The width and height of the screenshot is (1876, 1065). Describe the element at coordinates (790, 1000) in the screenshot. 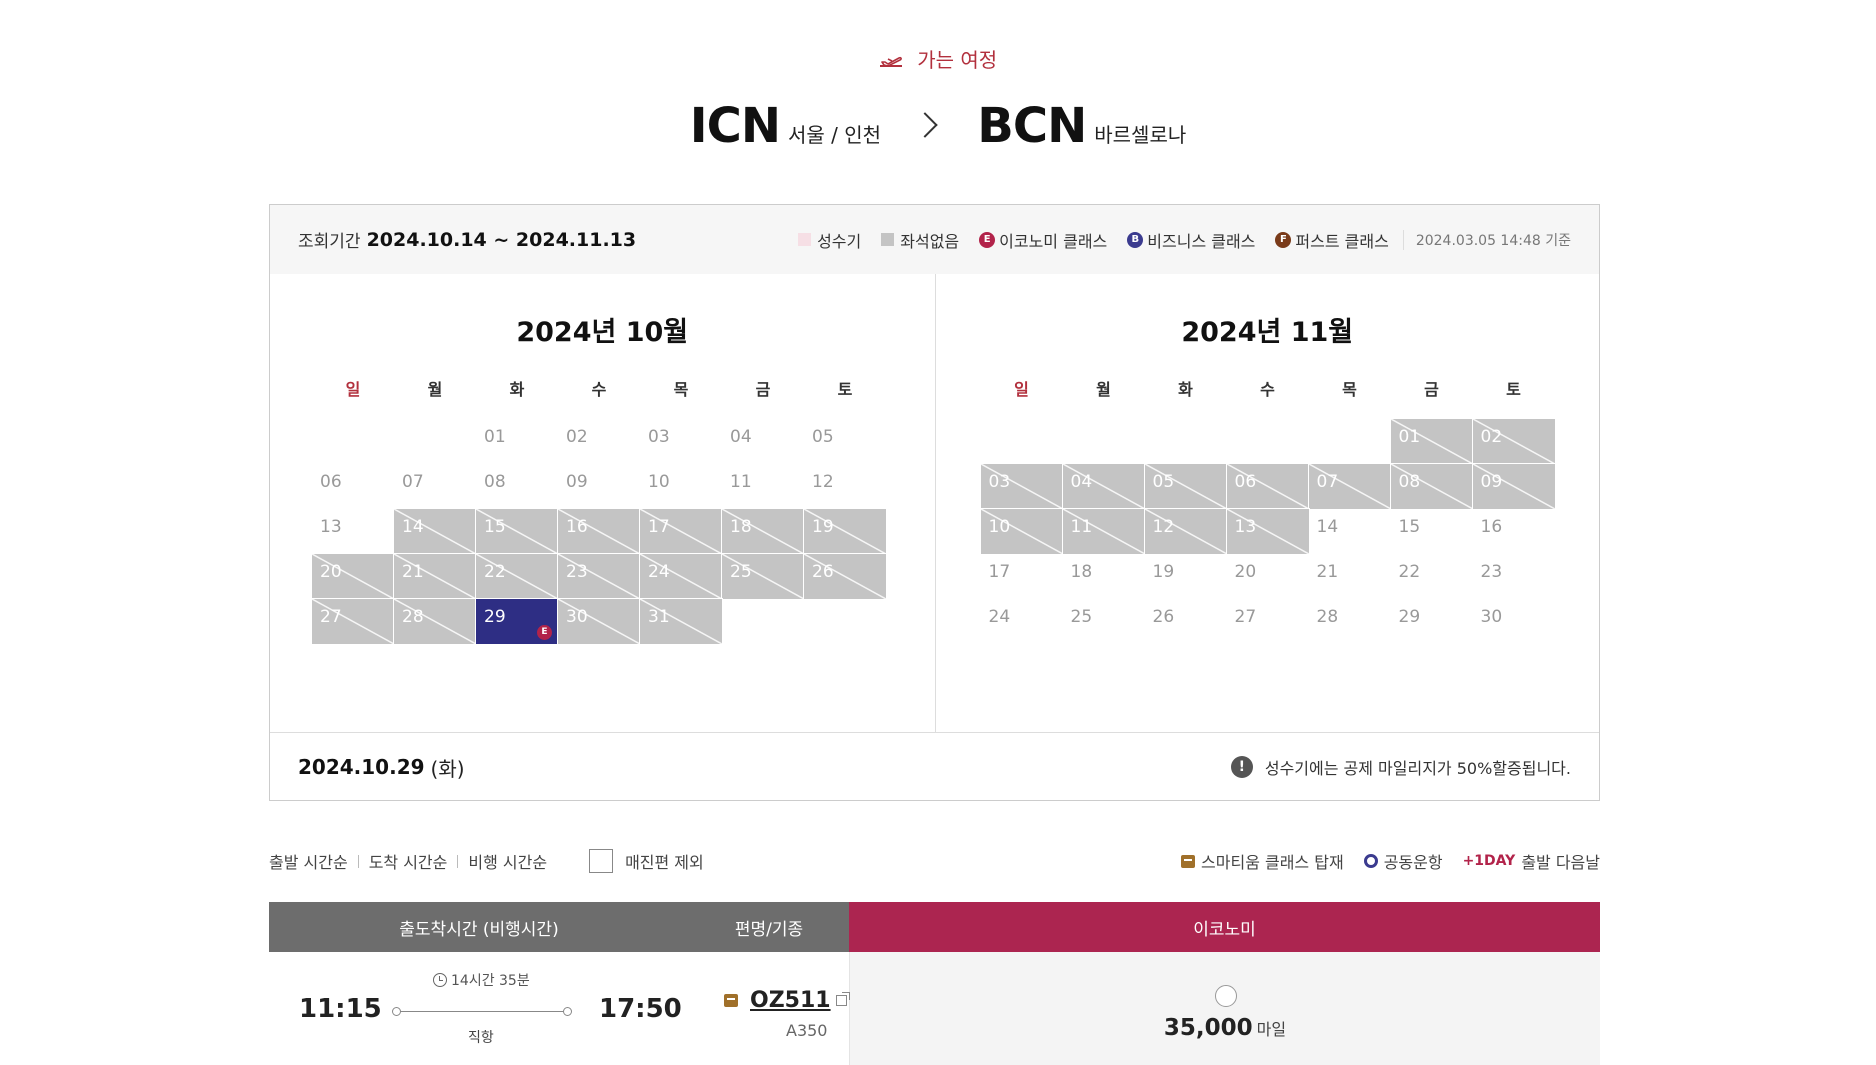

I see `flight-number-link: OZ511` at that location.